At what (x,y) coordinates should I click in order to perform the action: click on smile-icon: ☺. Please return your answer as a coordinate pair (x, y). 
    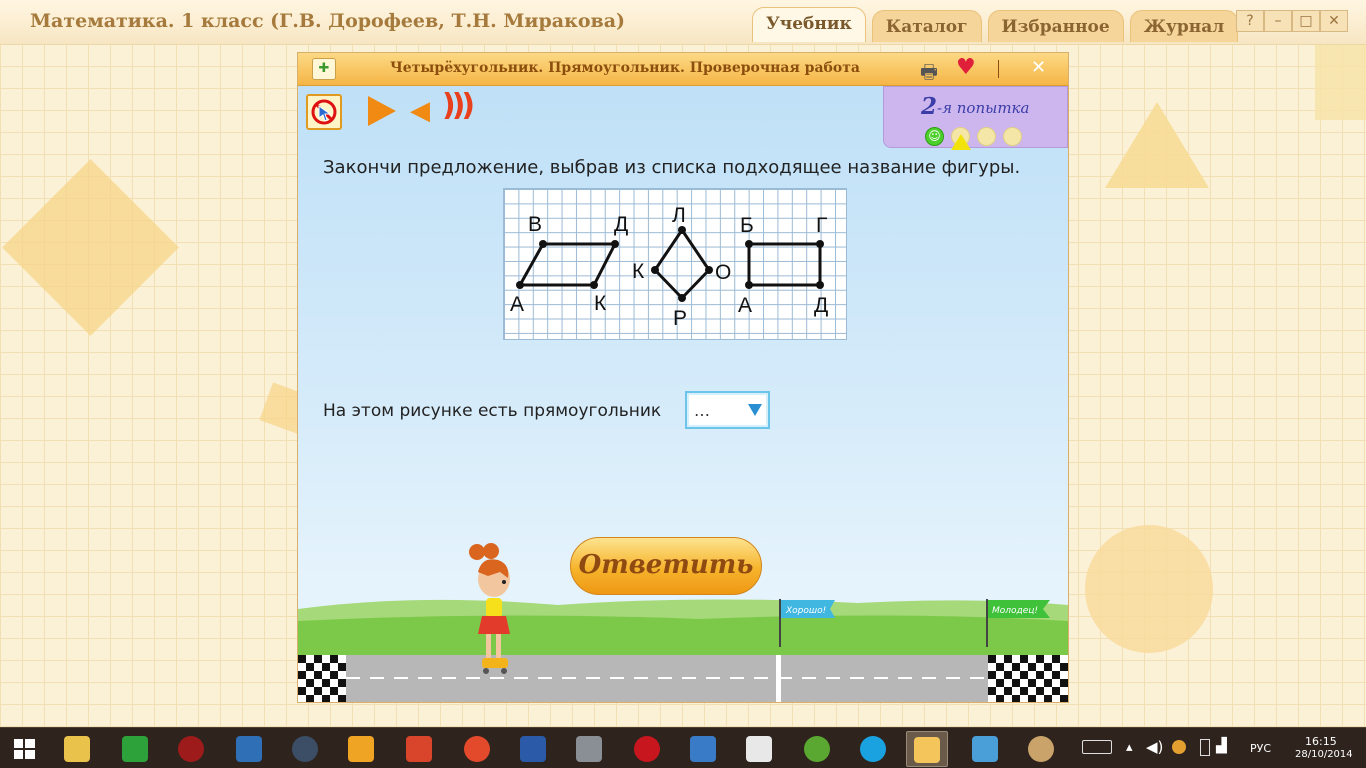
    Looking at the image, I should click on (934, 136).